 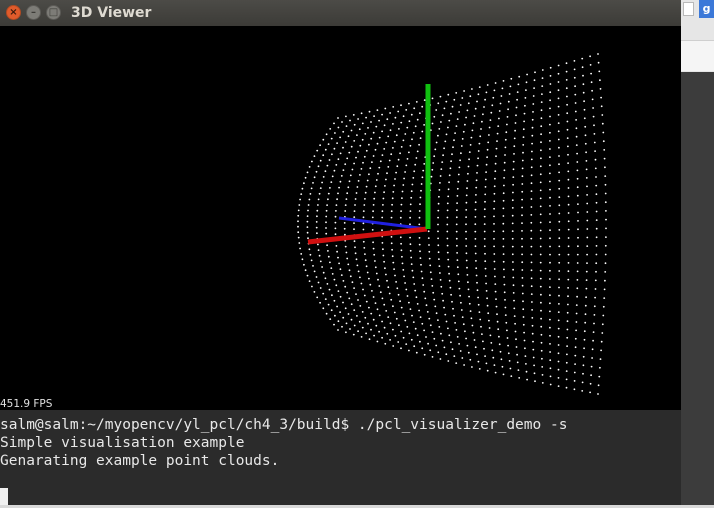 What do you see at coordinates (111, 13) in the screenshot?
I see `window-title: 3D Viewer` at bounding box center [111, 13].